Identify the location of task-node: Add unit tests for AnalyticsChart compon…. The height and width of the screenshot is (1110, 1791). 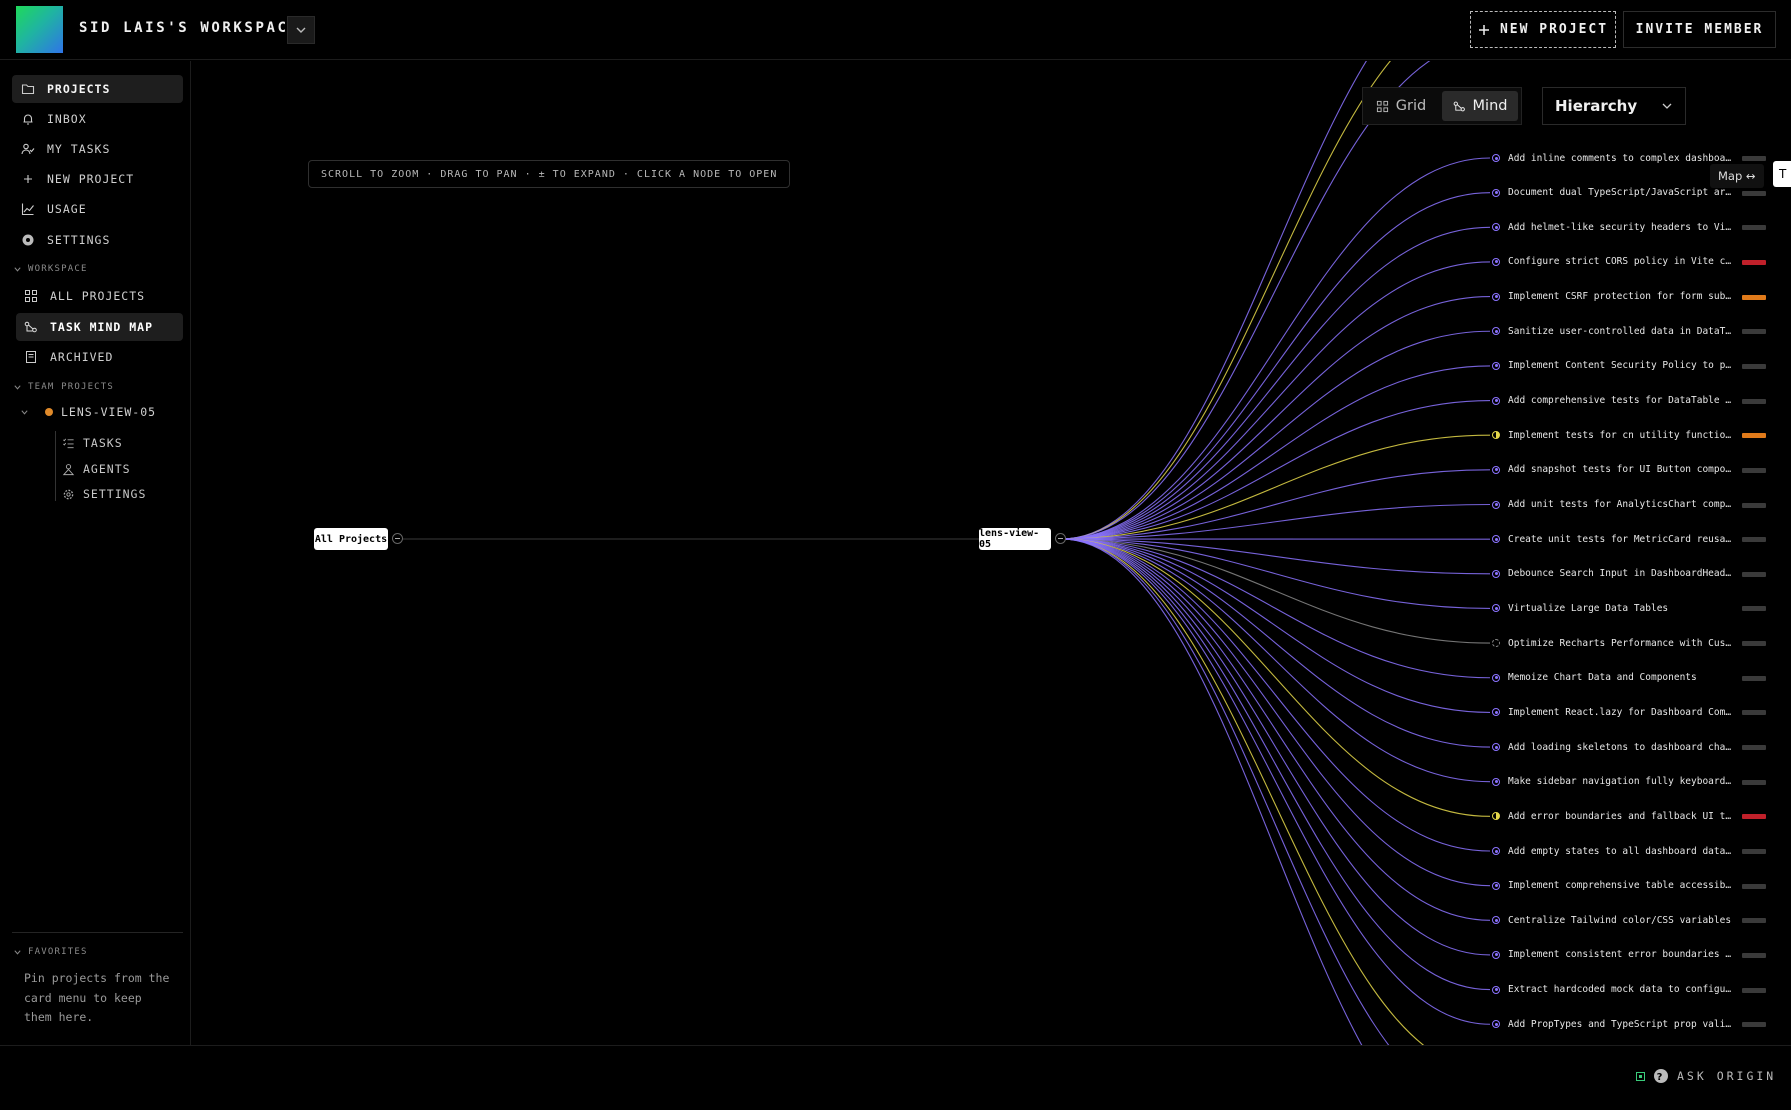
(1613, 505).